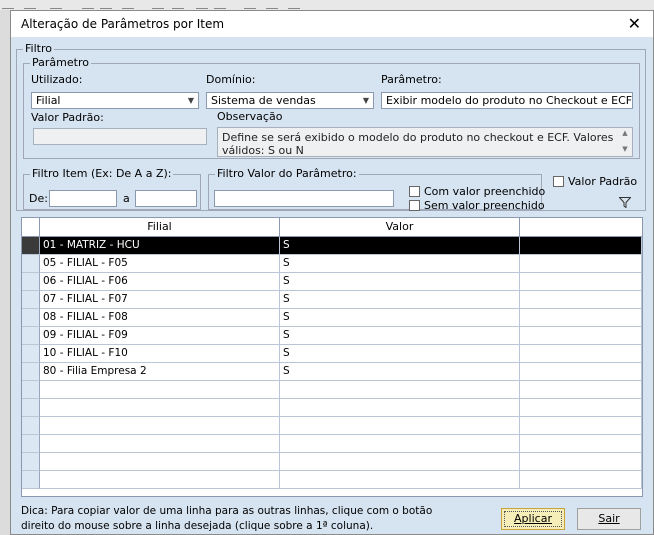 This screenshot has width=654, height=535. Describe the element at coordinates (304, 198) in the screenshot. I see `filtro-valor-input` at that location.